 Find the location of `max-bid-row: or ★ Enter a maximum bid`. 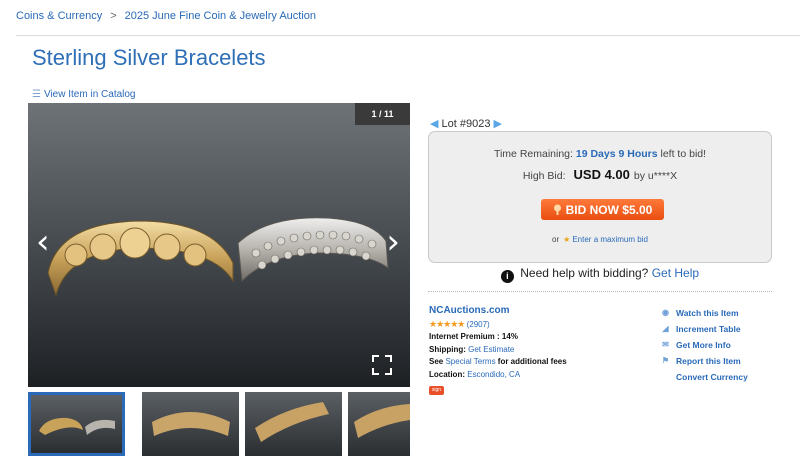

max-bid-row: or ★ Enter a maximum bid is located at coordinates (600, 239).